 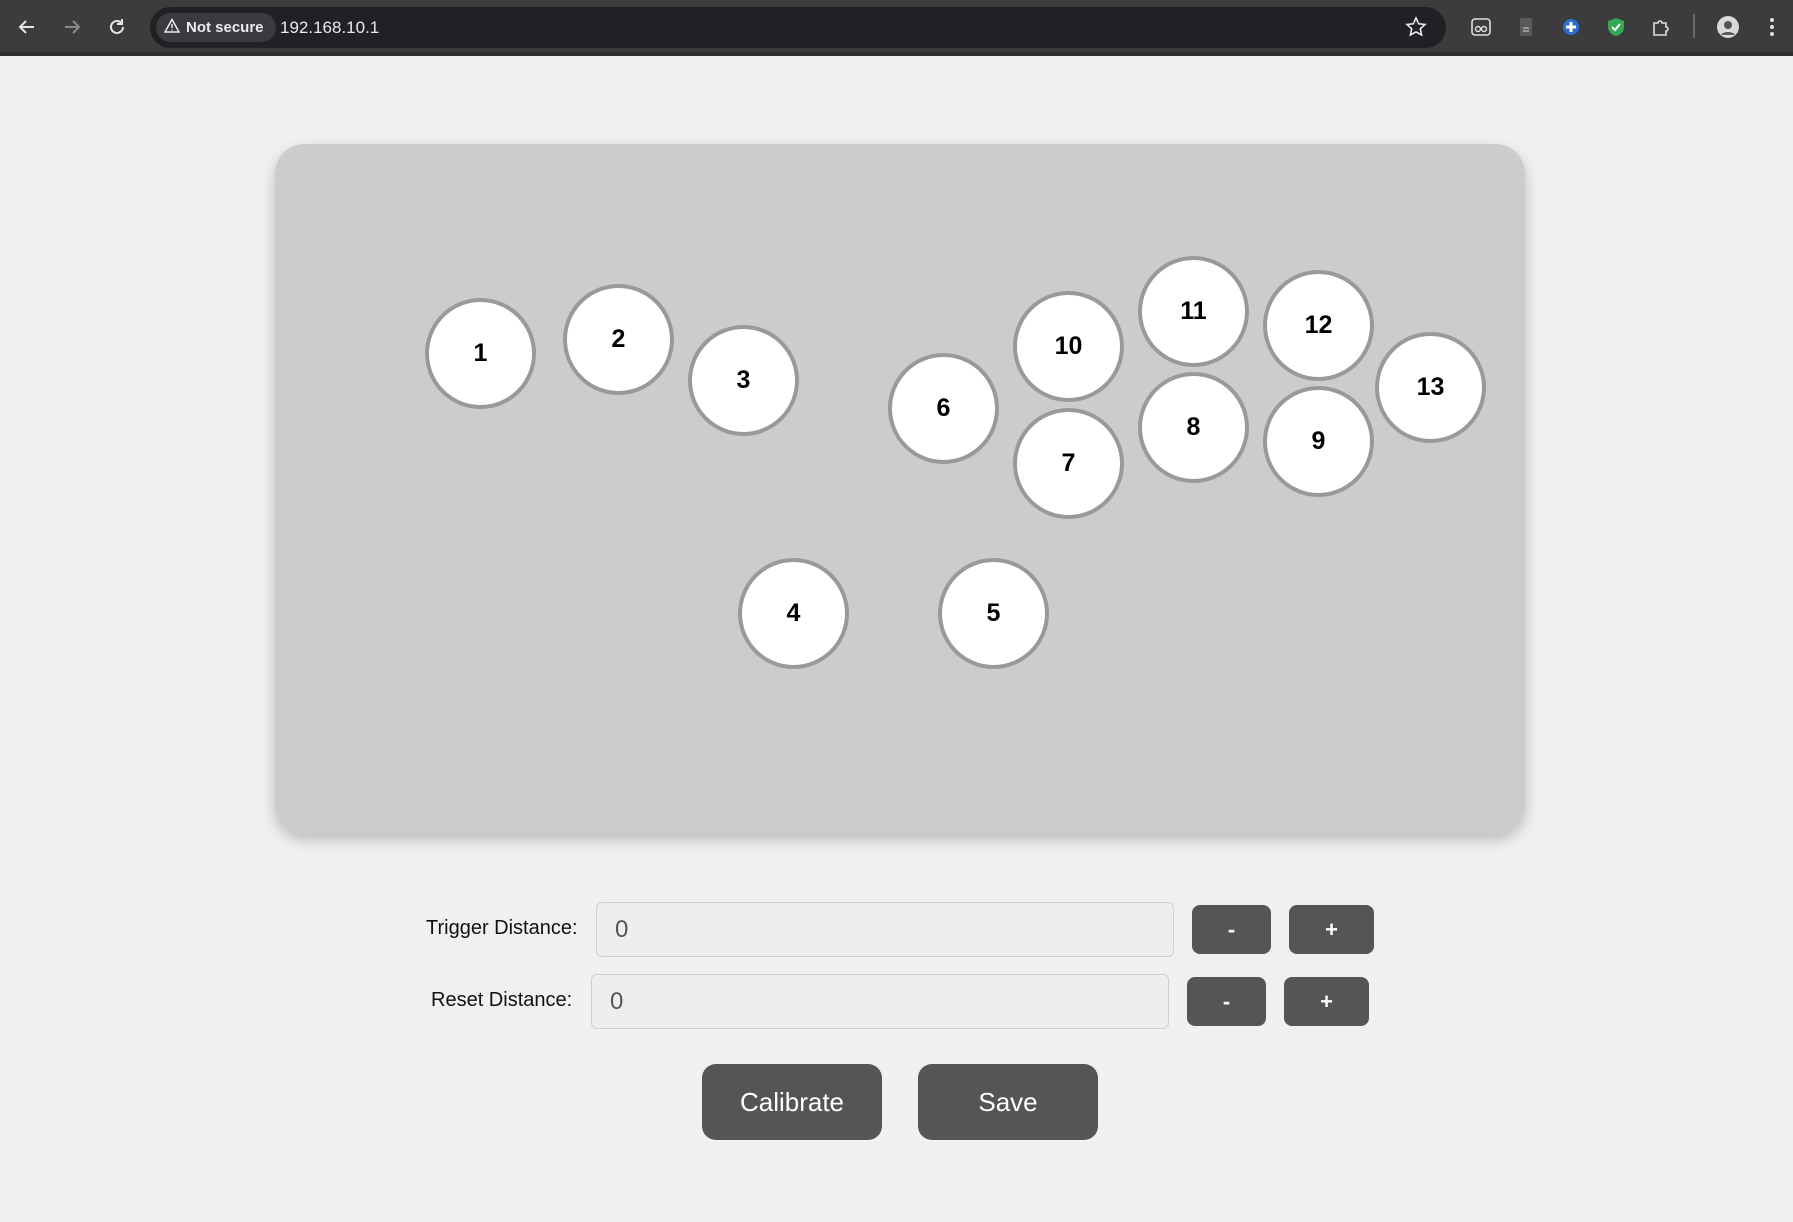 What do you see at coordinates (880, 1001) in the screenshot?
I see `reset-distance-input: 0` at bounding box center [880, 1001].